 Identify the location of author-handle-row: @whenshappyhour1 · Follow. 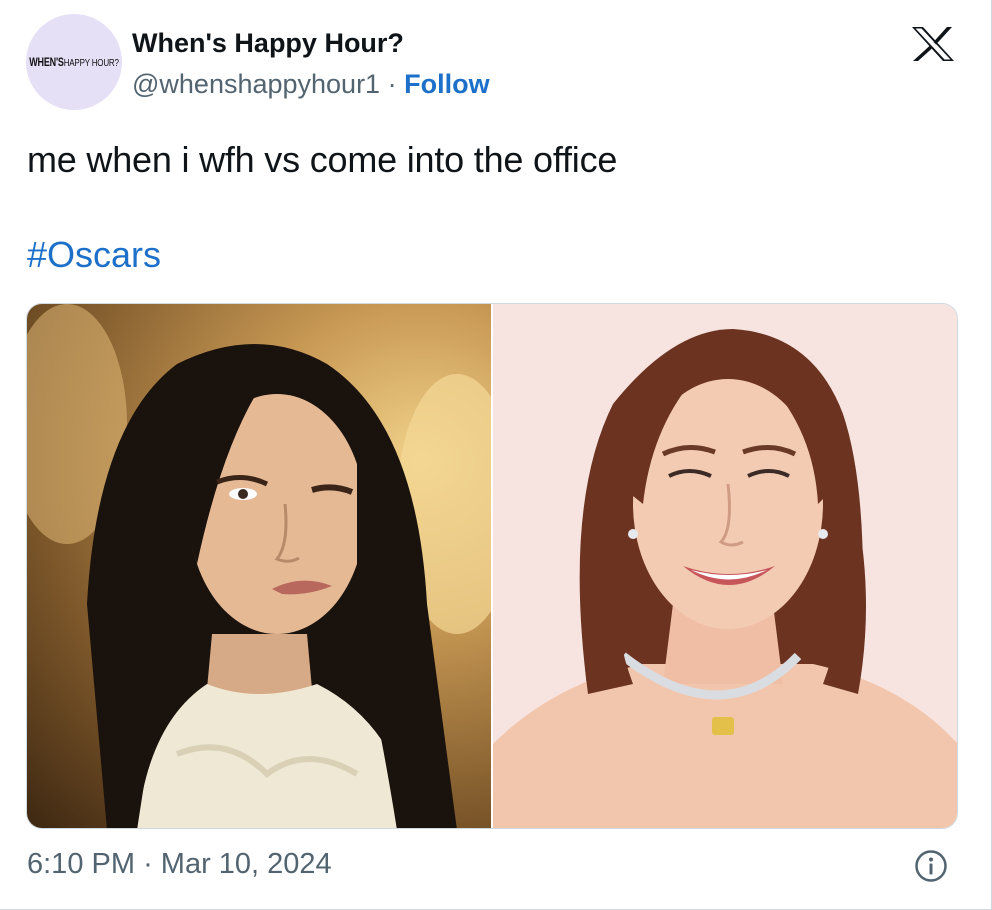
(311, 84).